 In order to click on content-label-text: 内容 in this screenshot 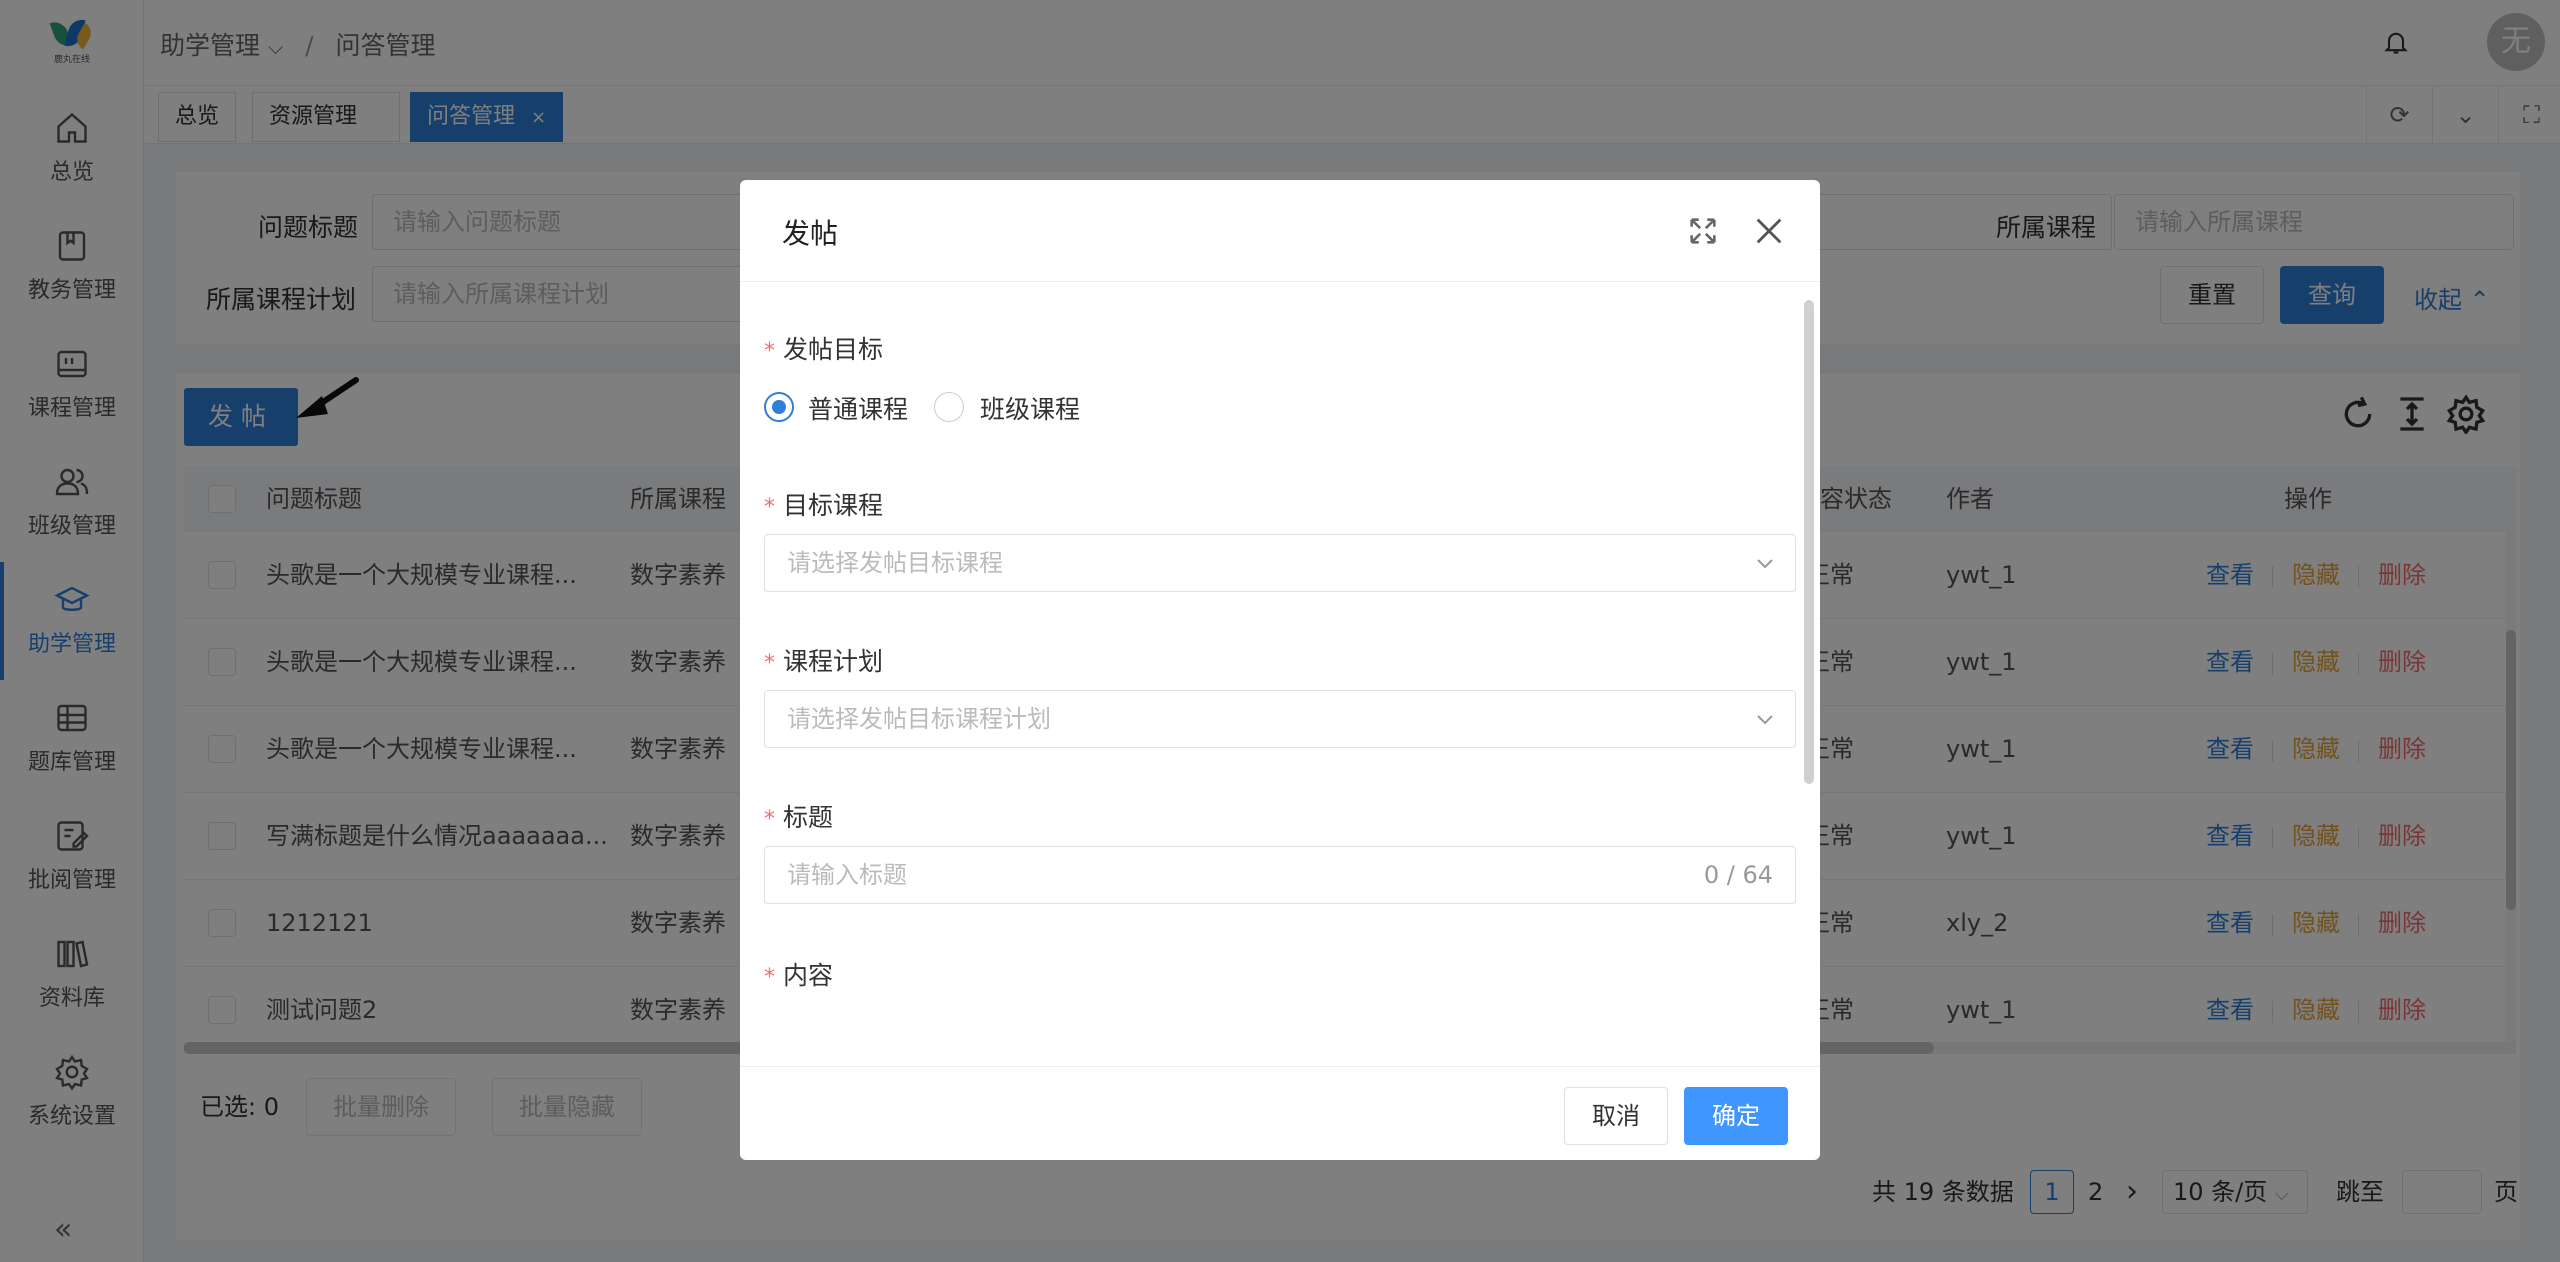, I will do `click(808, 975)`.